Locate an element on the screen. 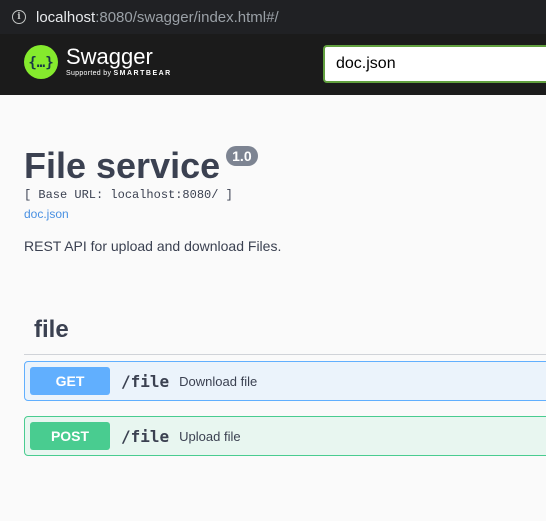  swagger-topbar: {…} Swagger Supported by SMARTBEAR is located at coordinates (273, 64).